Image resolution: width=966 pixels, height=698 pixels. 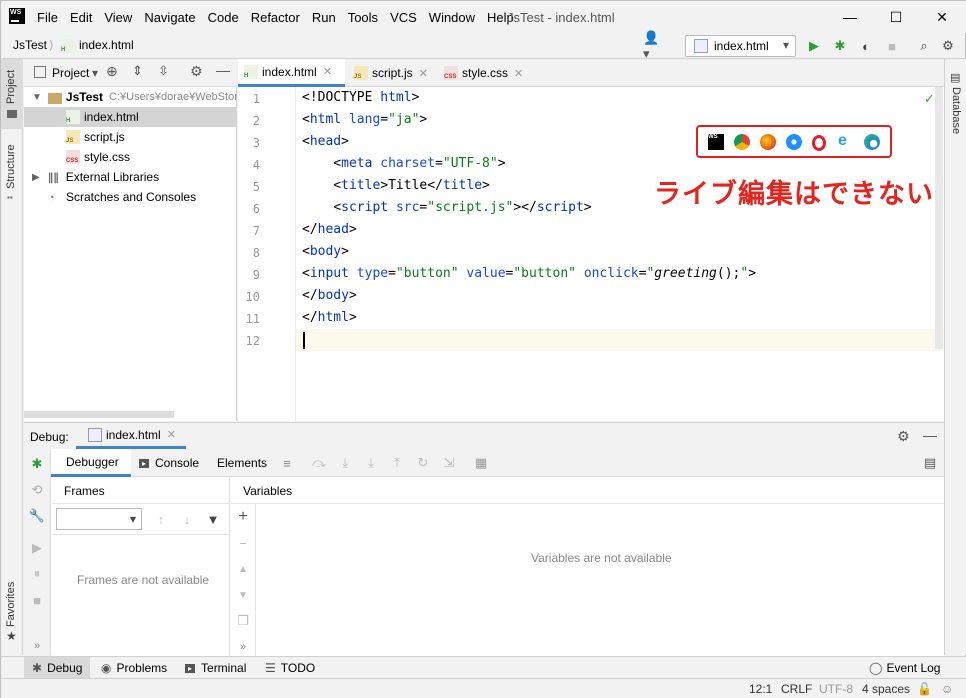 I want to click on pause-icon: ⏸, so click(x=37, y=574).